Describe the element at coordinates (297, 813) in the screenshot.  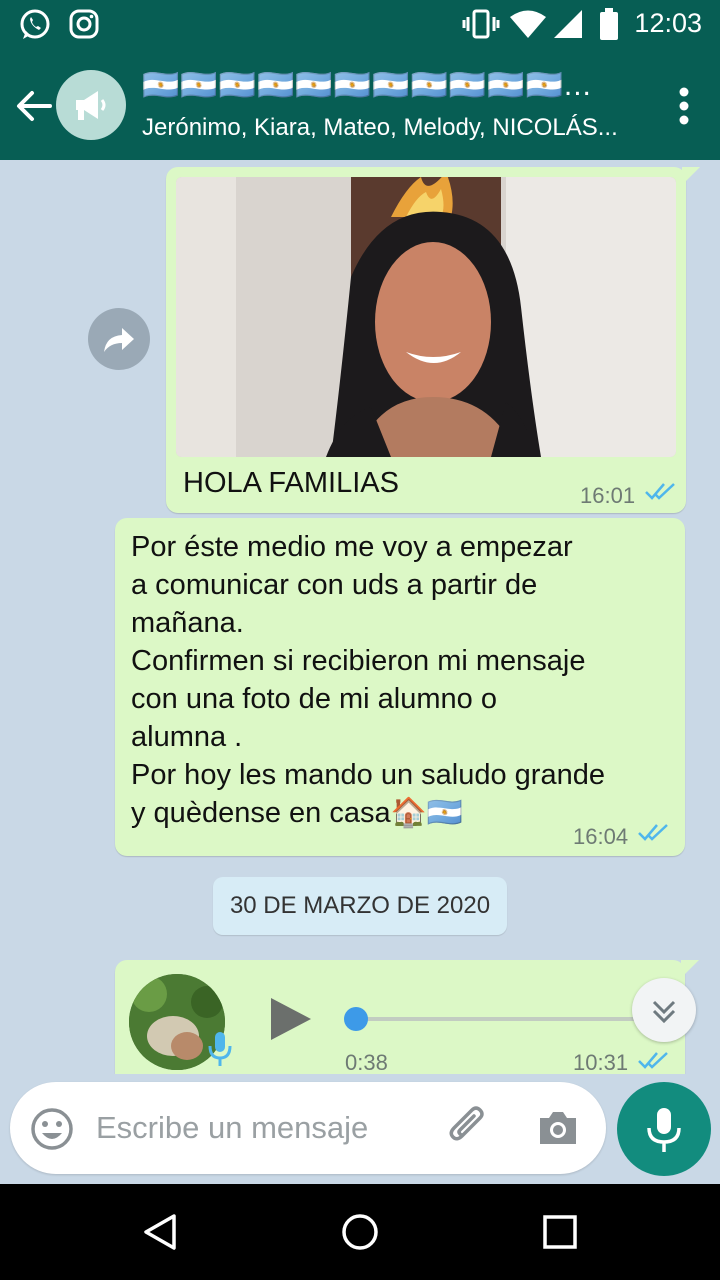
I see `message-line: y quèdense en casa🏠🇦🇷` at that location.